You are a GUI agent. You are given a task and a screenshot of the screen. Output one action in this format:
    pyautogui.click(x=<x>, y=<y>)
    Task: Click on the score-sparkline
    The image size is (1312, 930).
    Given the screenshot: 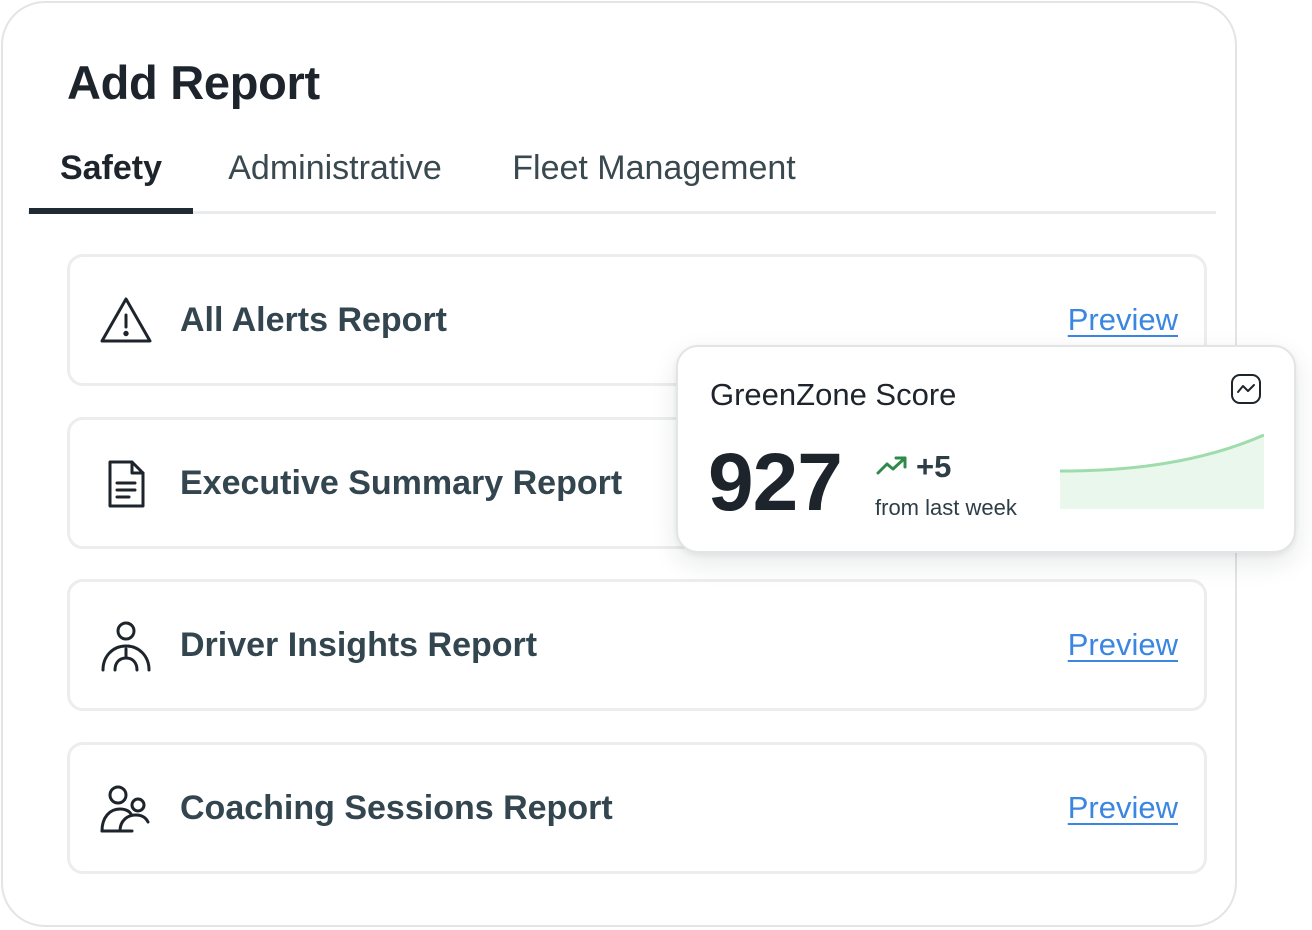 What is the action you would take?
    pyautogui.click(x=1162, y=471)
    